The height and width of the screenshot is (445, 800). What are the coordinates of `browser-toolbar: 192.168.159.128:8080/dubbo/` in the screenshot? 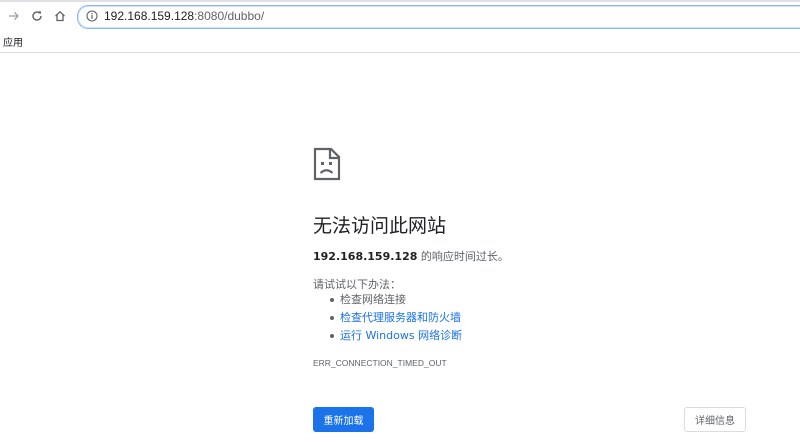 It's located at (400, 16).